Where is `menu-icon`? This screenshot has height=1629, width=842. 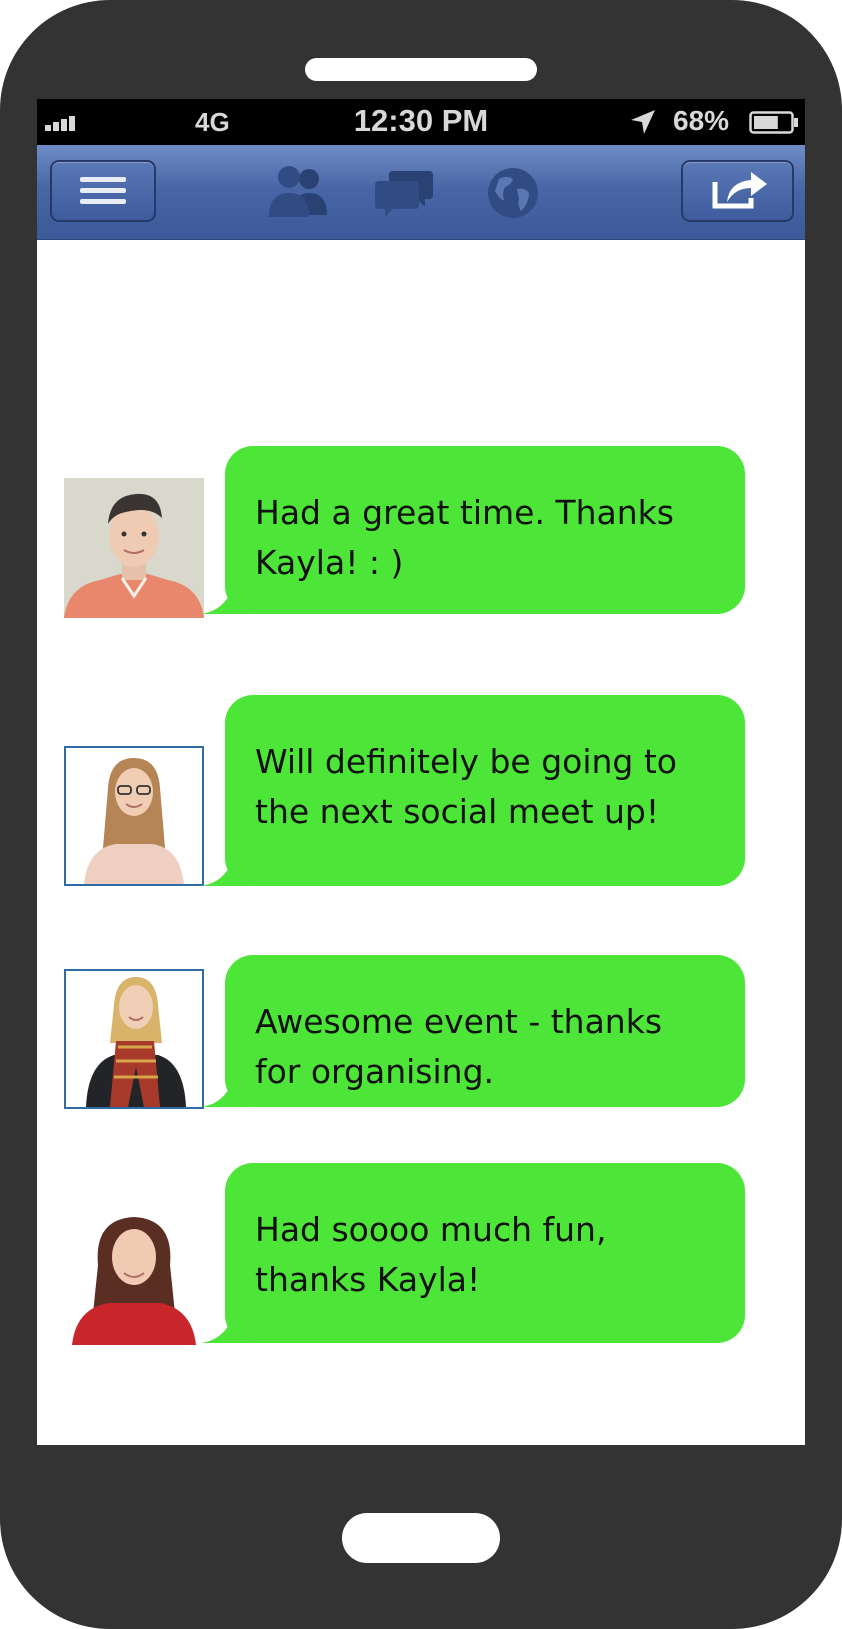
menu-icon is located at coordinates (103, 190).